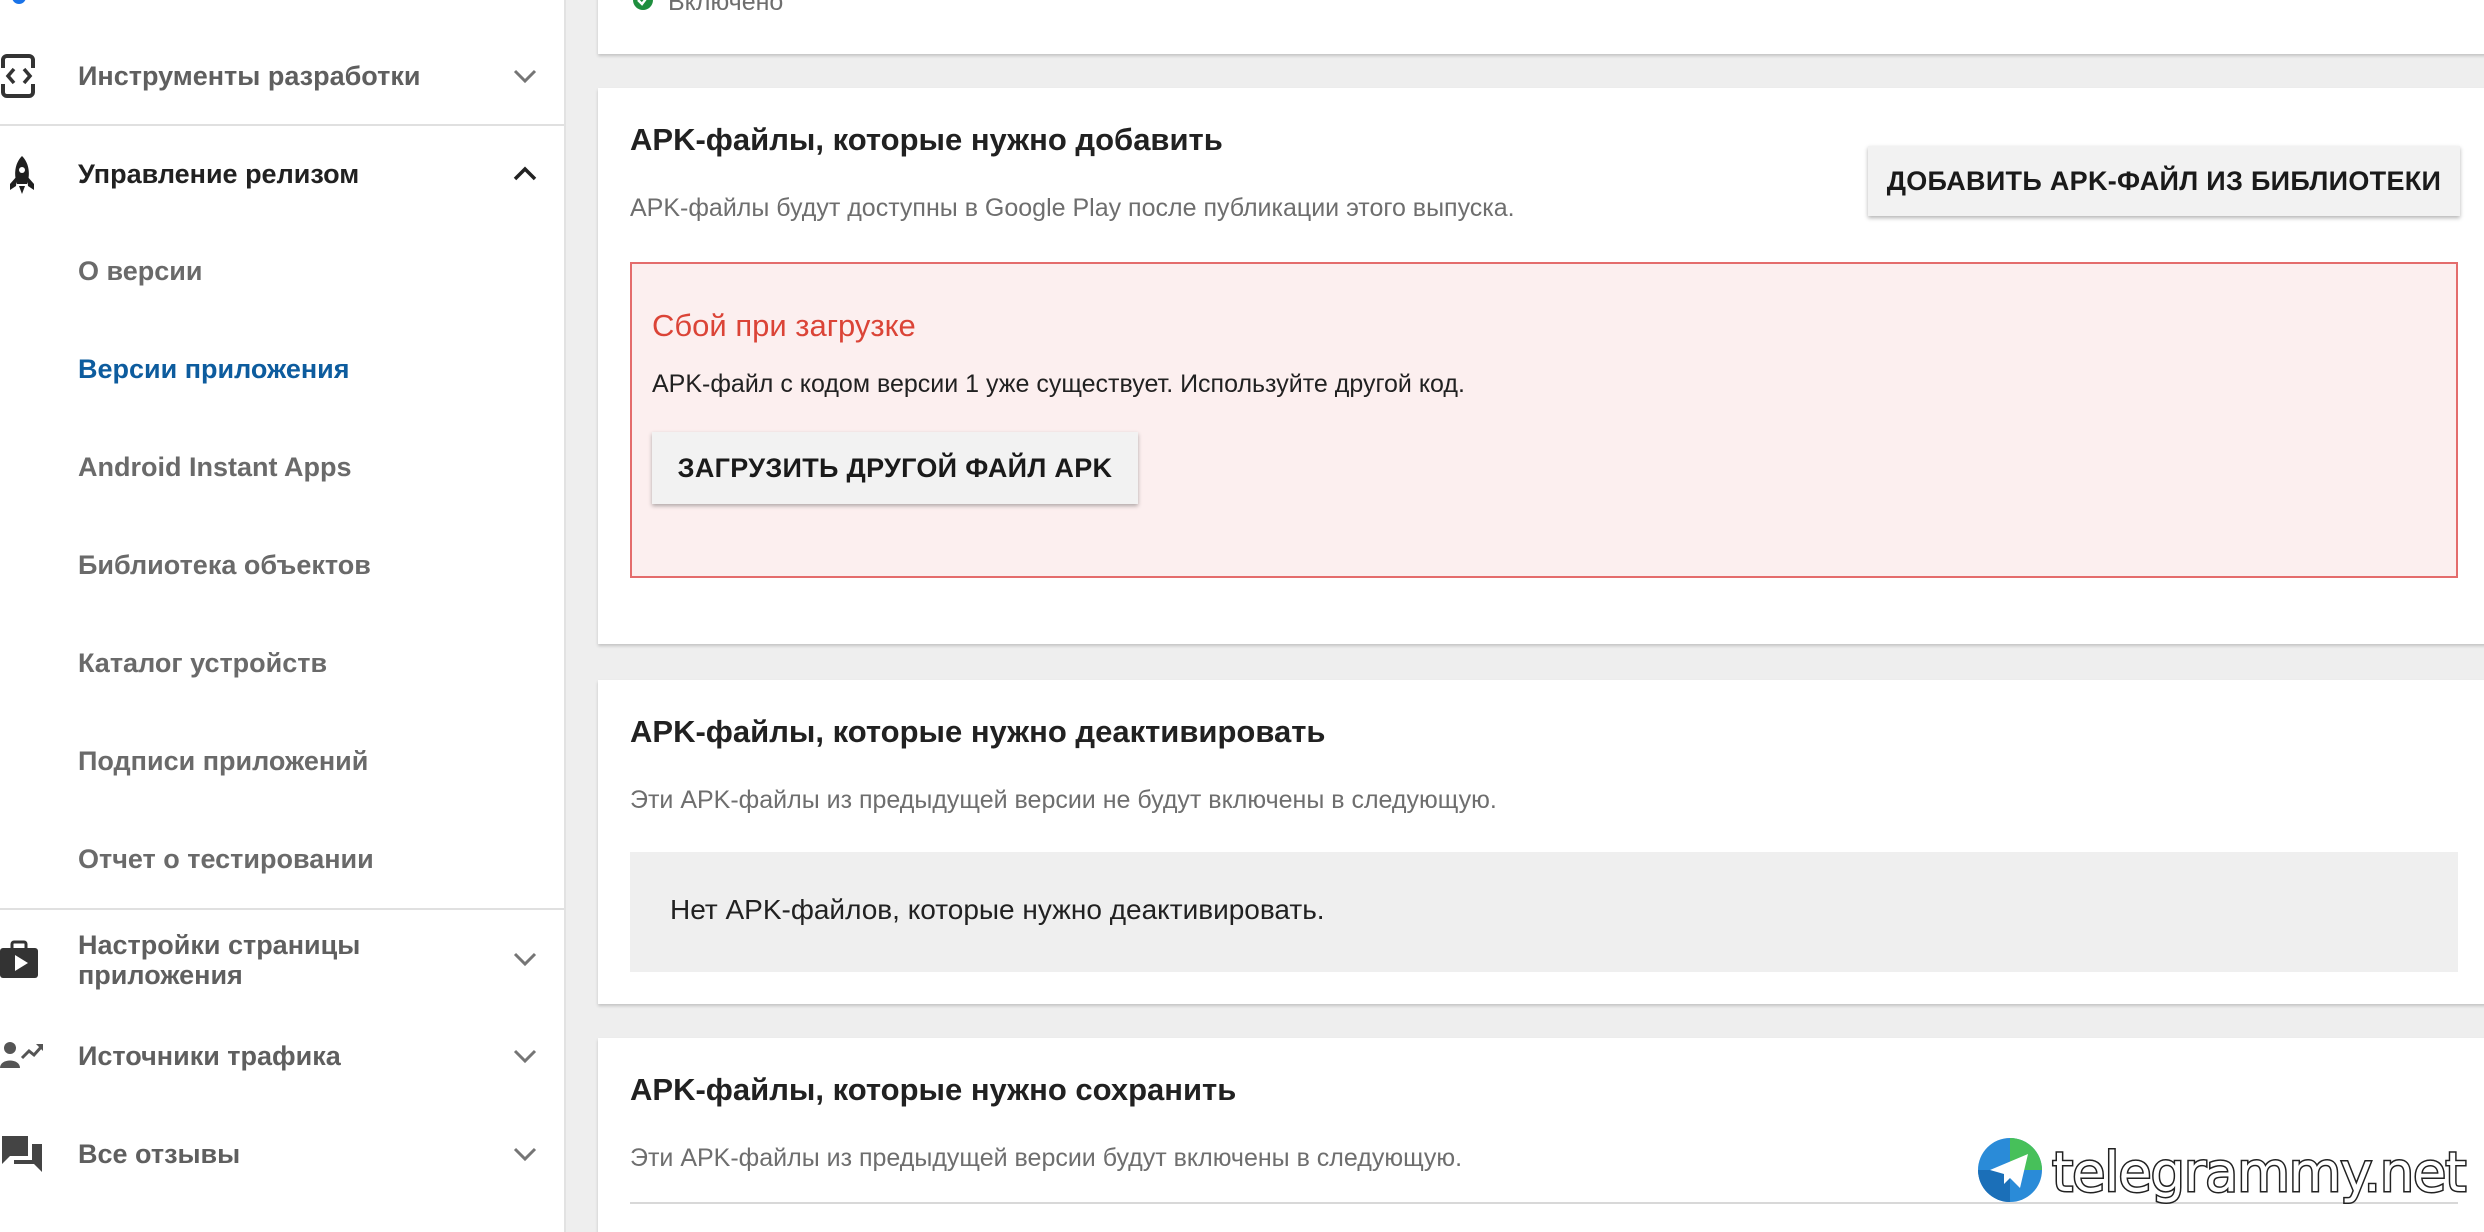 This screenshot has width=2484, height=1232. I want to click on card-title: APK-файлы, которые нужно деактивировать, so click(978, 731).